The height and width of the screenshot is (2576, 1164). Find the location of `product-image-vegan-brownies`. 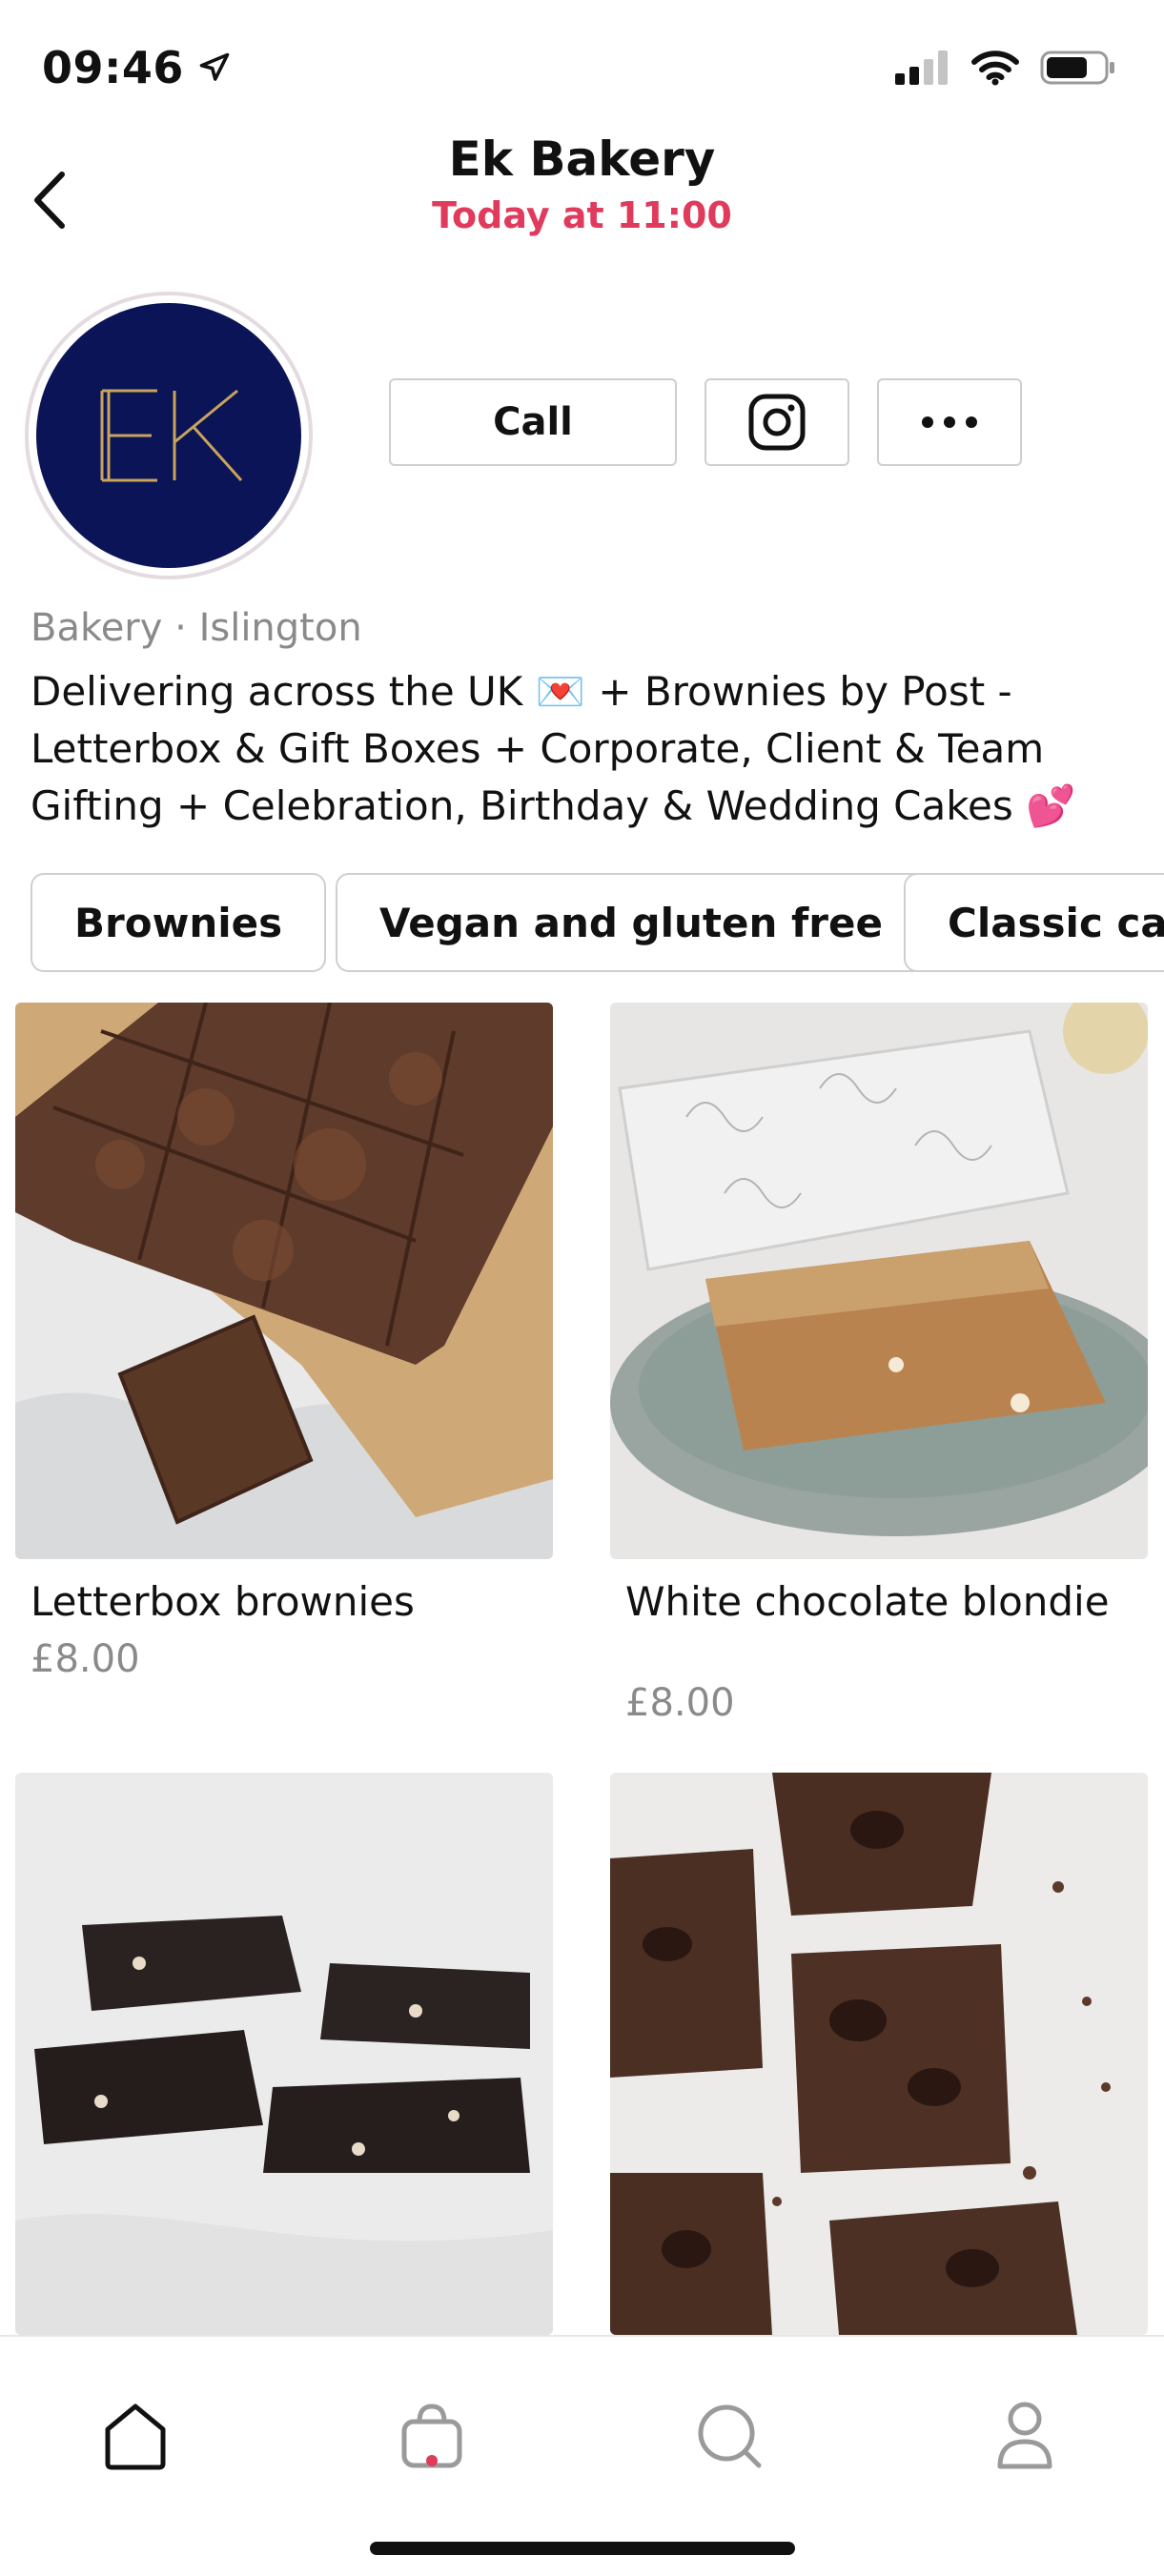

product-image-vegan-brownies is located at coordinates (284, 2054).